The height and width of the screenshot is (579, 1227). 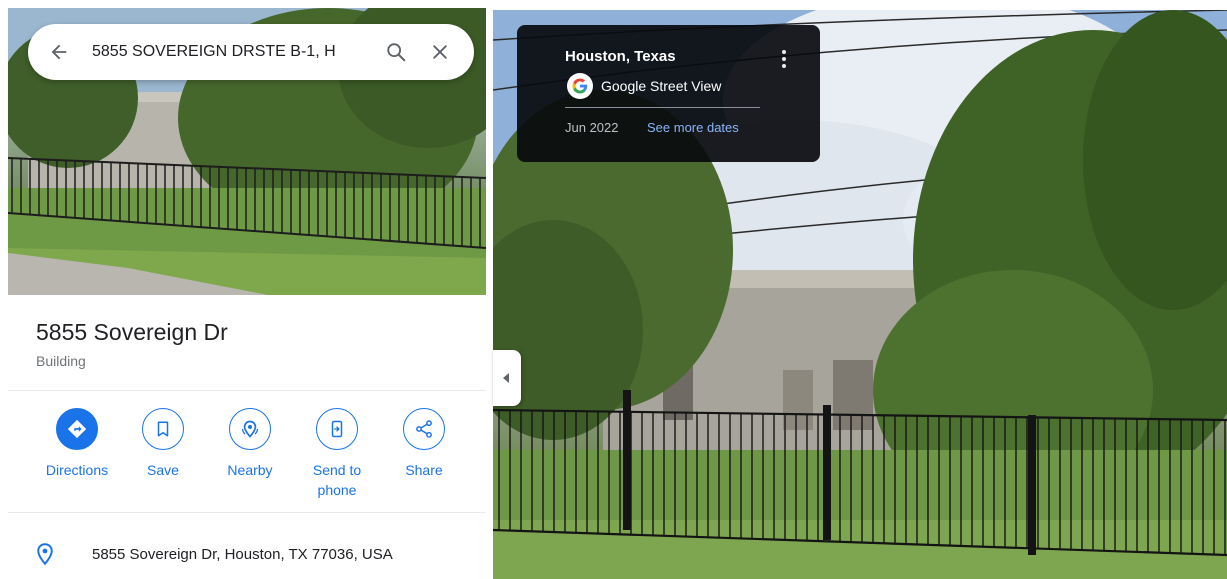 I want to click on directions-label: Directions, so click(x=77, y=470).